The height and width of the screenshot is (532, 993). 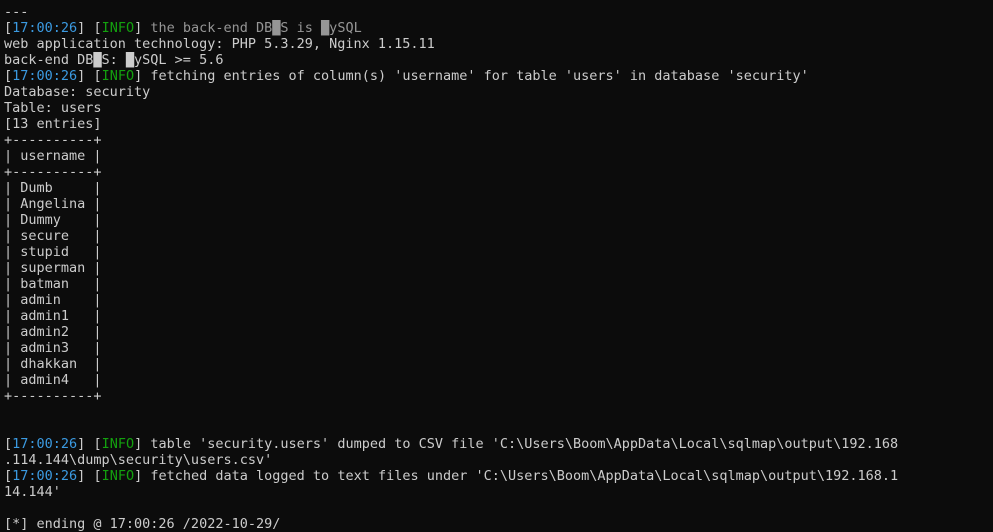 I want to click on results-table-row: | dhakkan |, so click(x=53, y=364).